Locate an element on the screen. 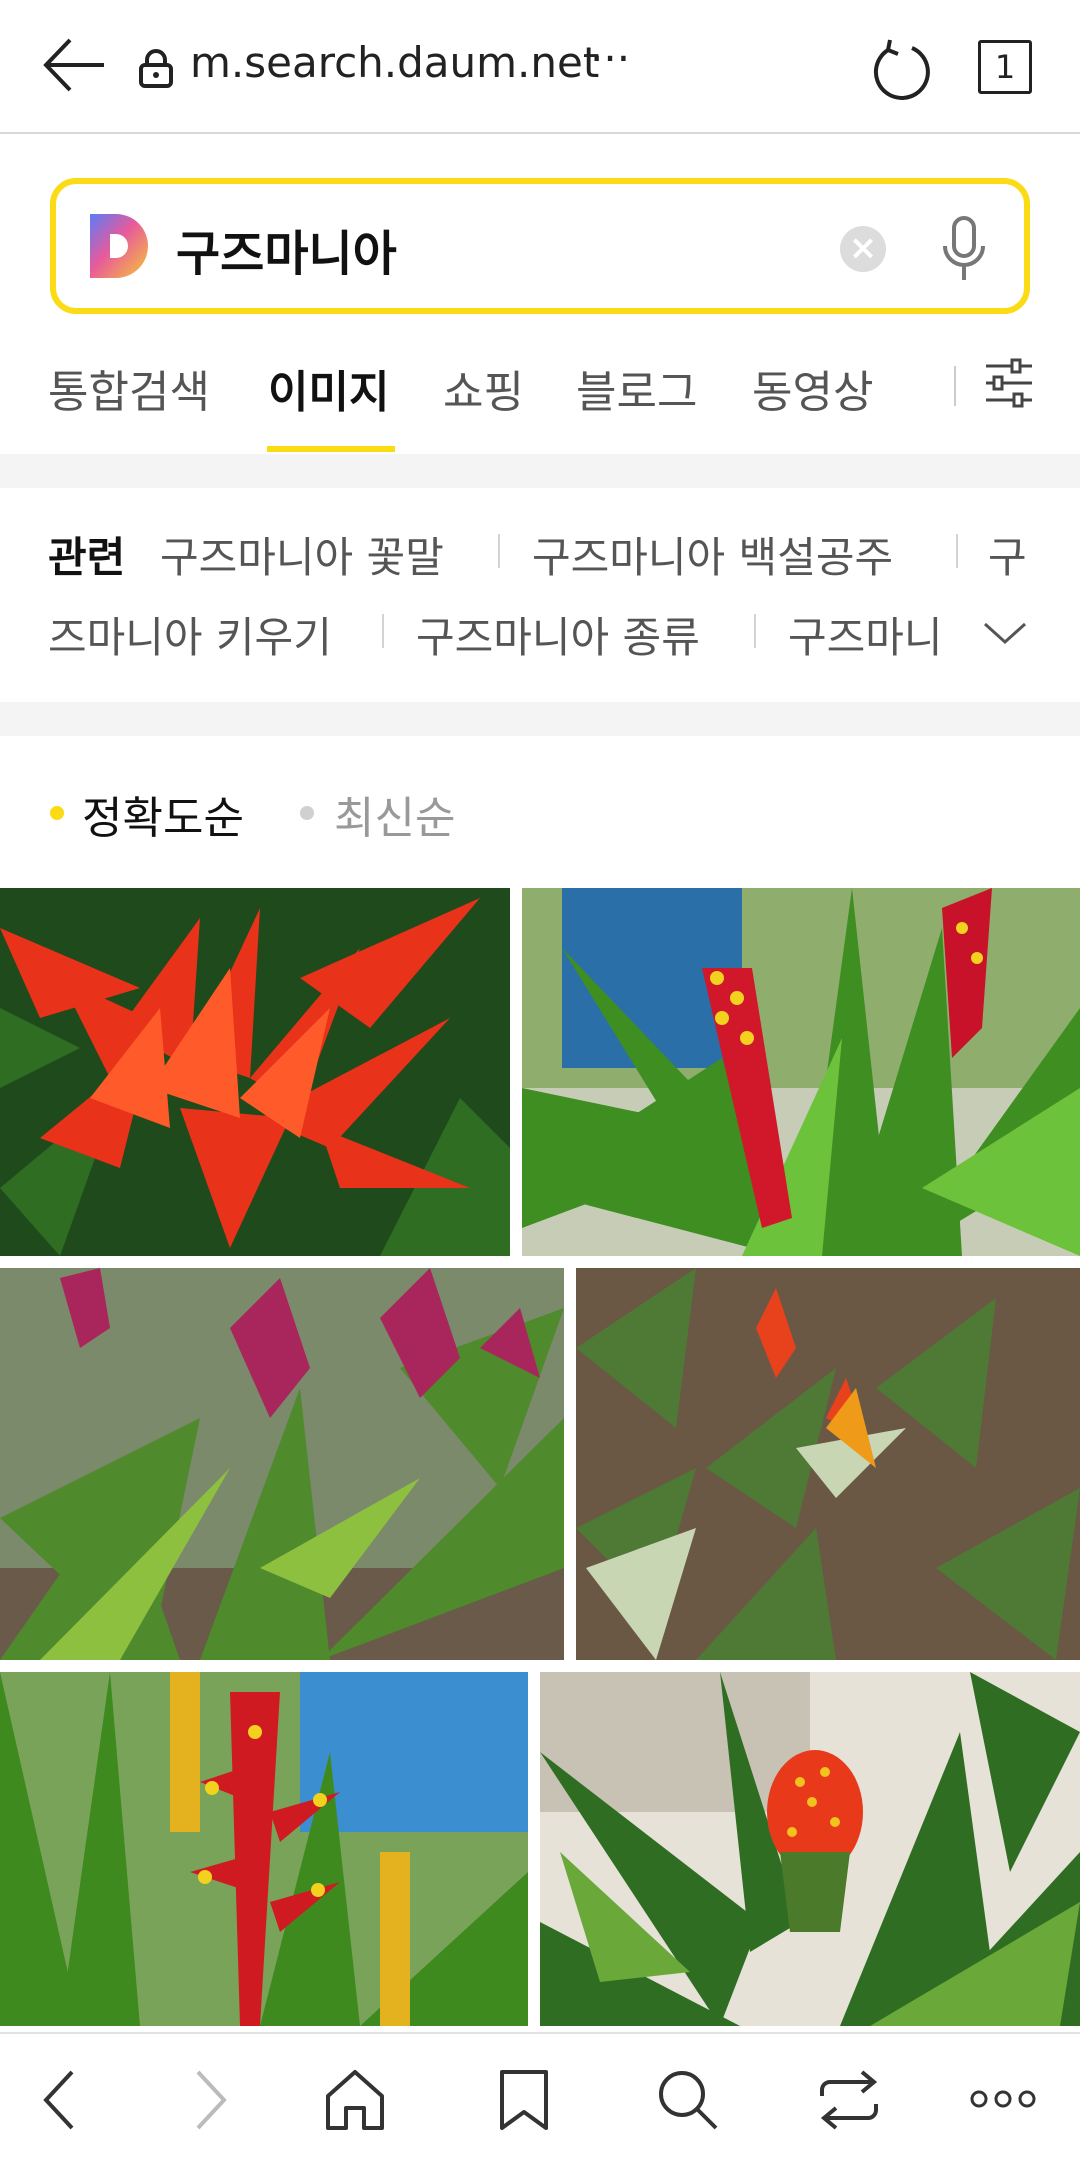 This screenshot has height=2170, width=1080. home-icon is located at coordinates (355, 2100).